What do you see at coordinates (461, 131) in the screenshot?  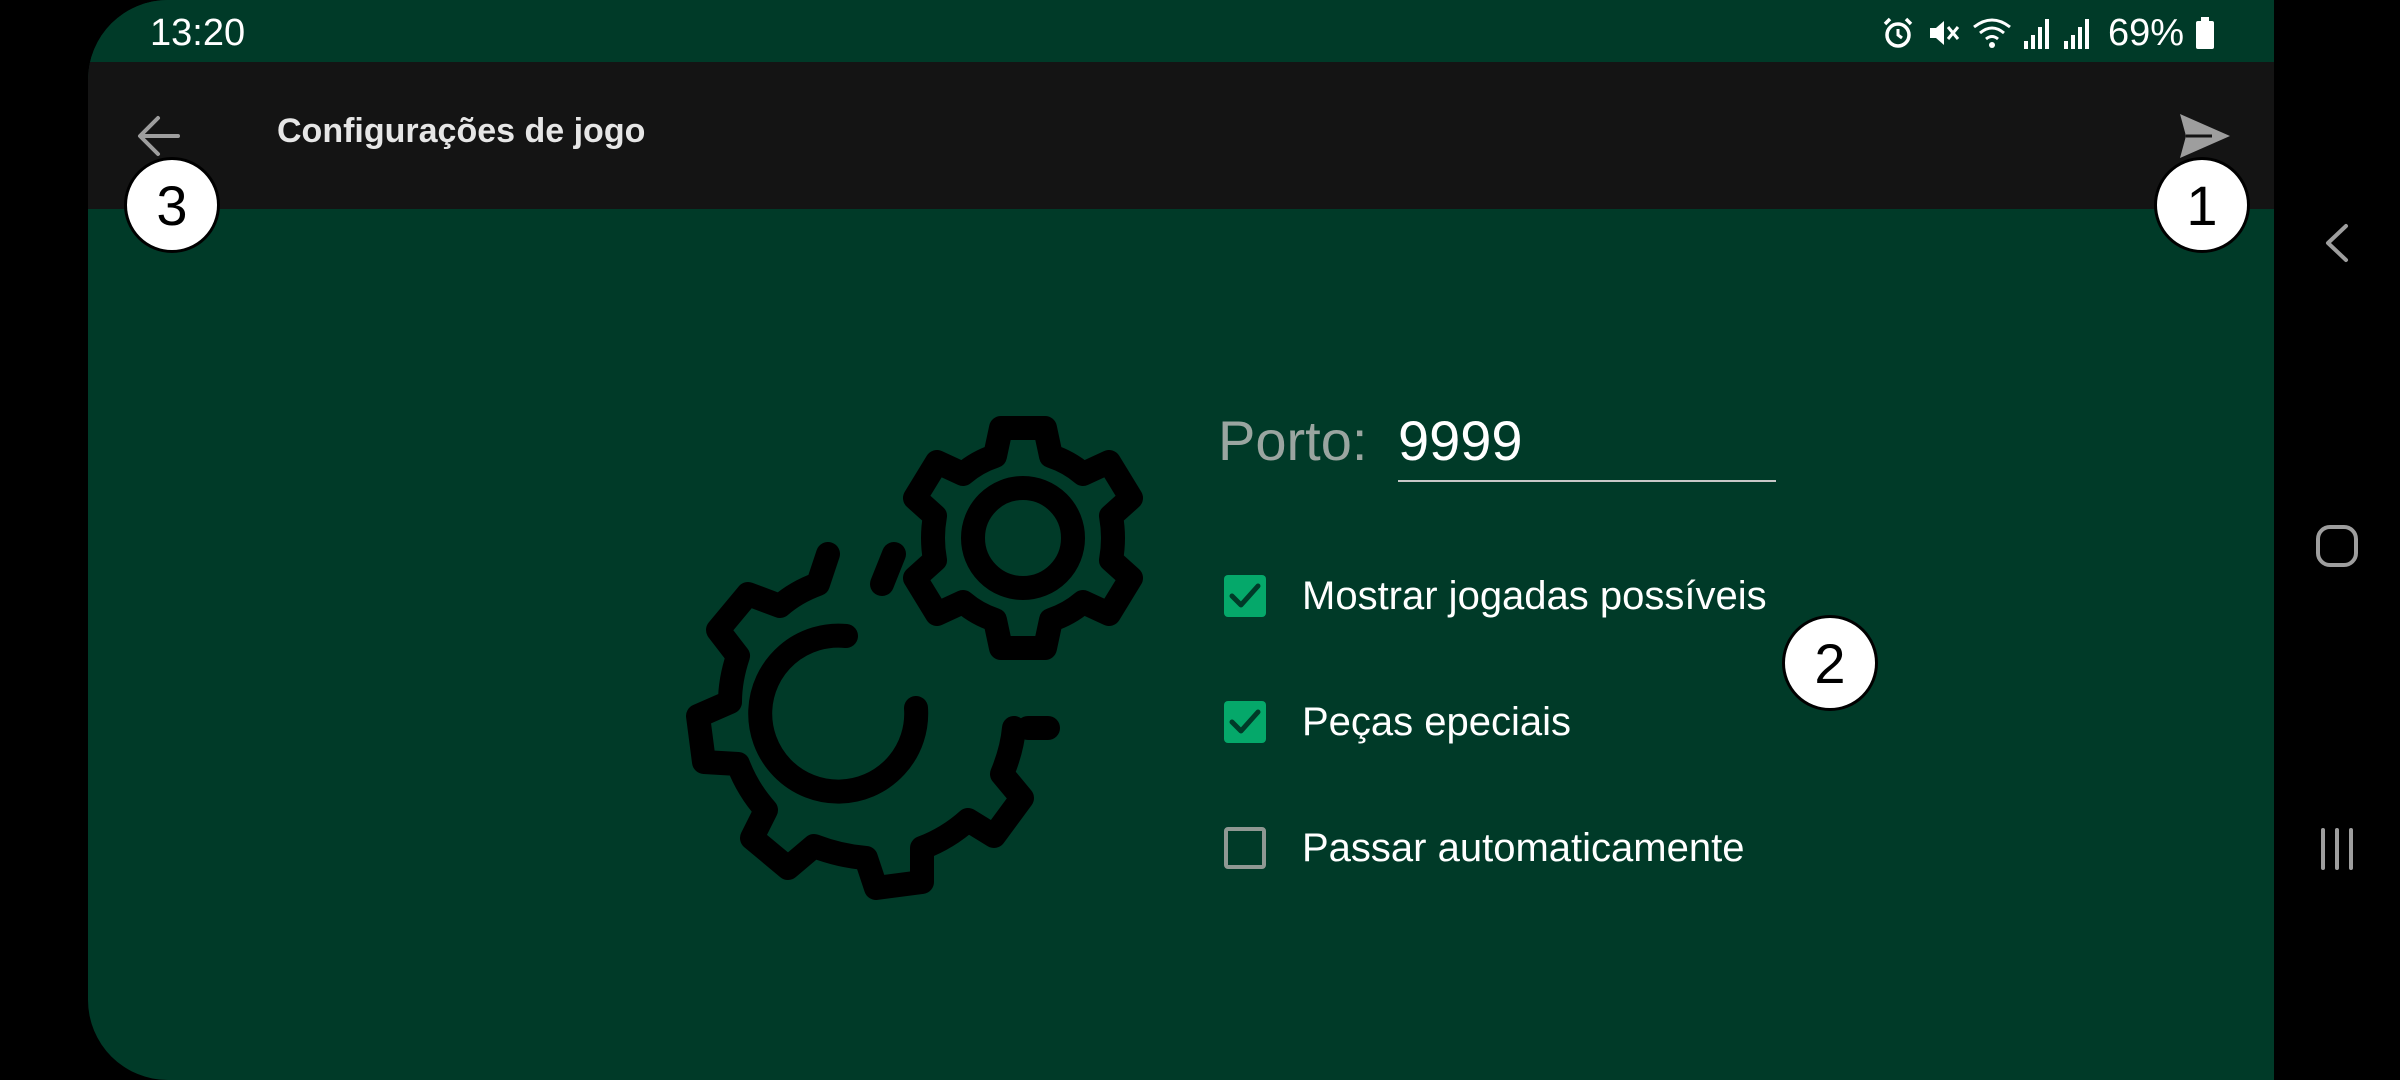 I see `page-title: Configurações de jogo` at bounding box center [461, 131].